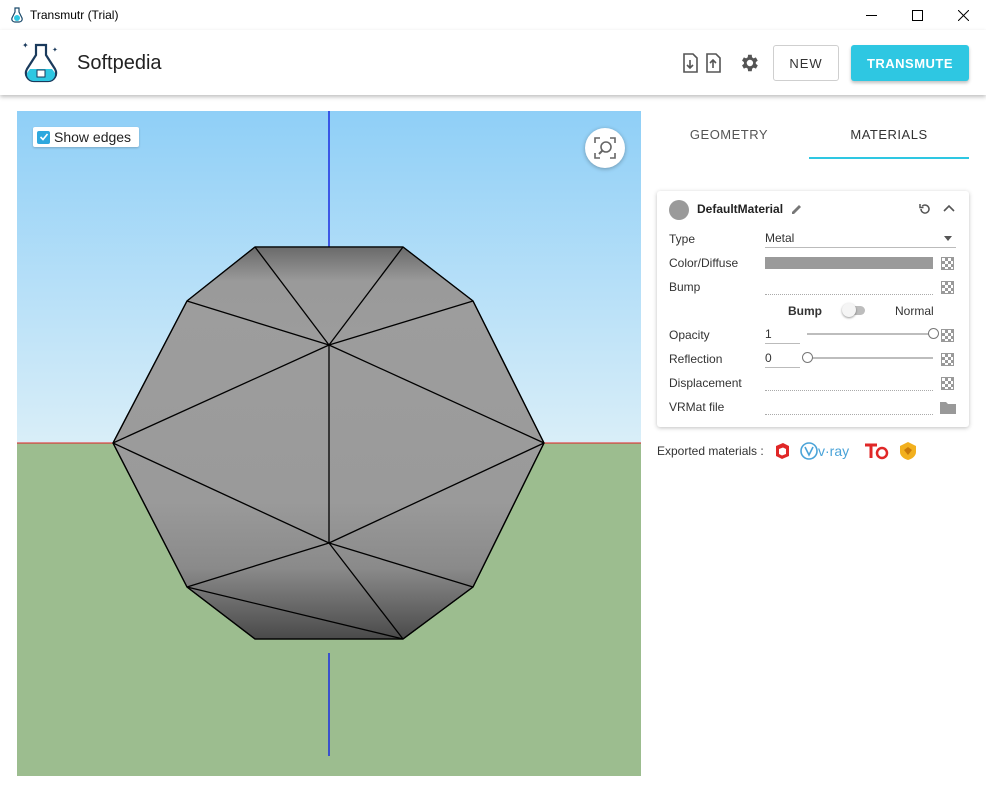  What do you see at coordinates (710, 451) in the screenshot?
I see `exported-materials-label: Exported materials :` at bounding box center [710, 451].